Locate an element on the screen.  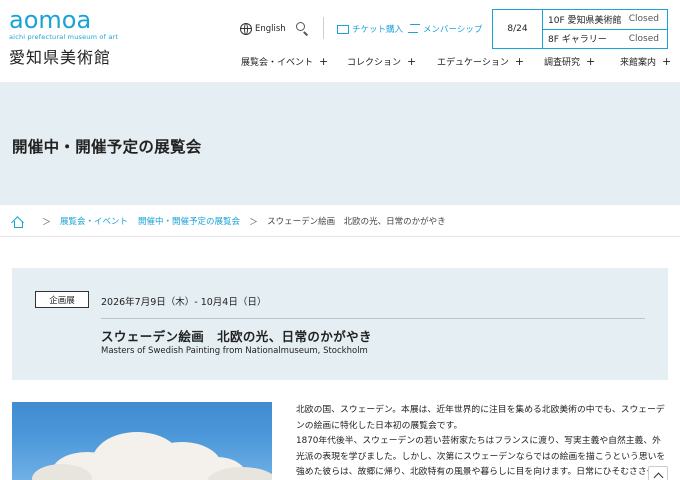
exhibition-title: スウェーデン絵画 北欧の光、日常のかがやき is located at coordinates (236, 336).